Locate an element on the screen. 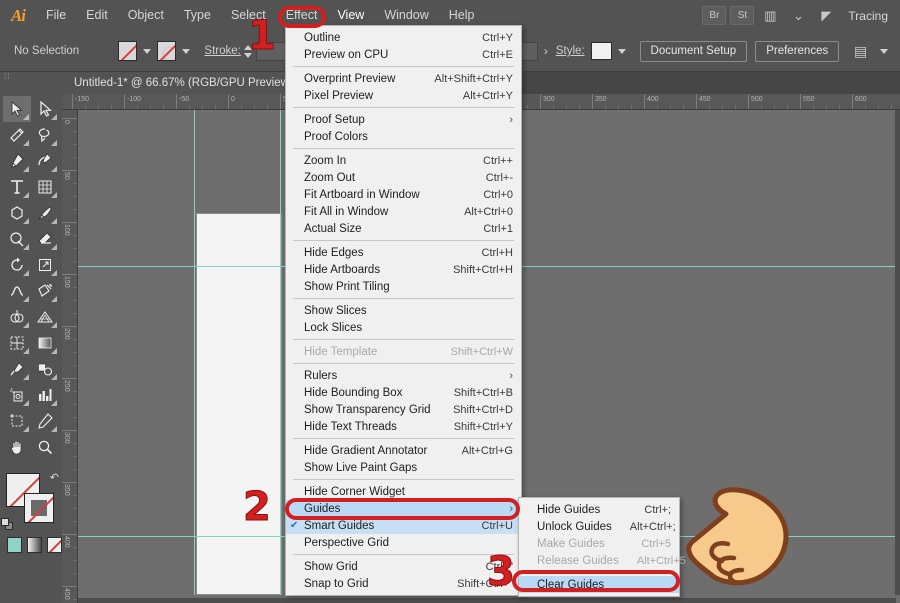 Image resolution: width=900 pixels, height=603 pixels. menu-item-show-print-tiling: Show Print Tiling is located at coordinates (403, 286).